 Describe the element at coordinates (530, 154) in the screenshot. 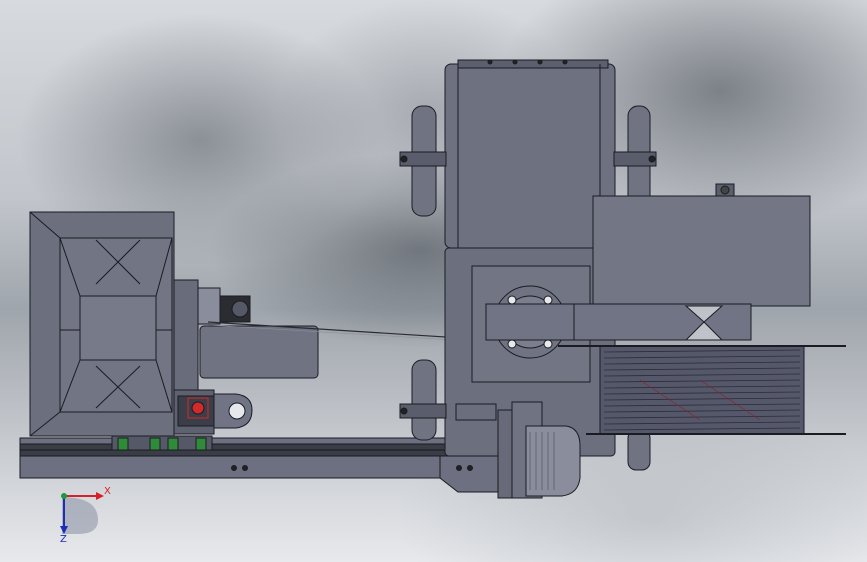

I see `gearbox-upper` at that location.